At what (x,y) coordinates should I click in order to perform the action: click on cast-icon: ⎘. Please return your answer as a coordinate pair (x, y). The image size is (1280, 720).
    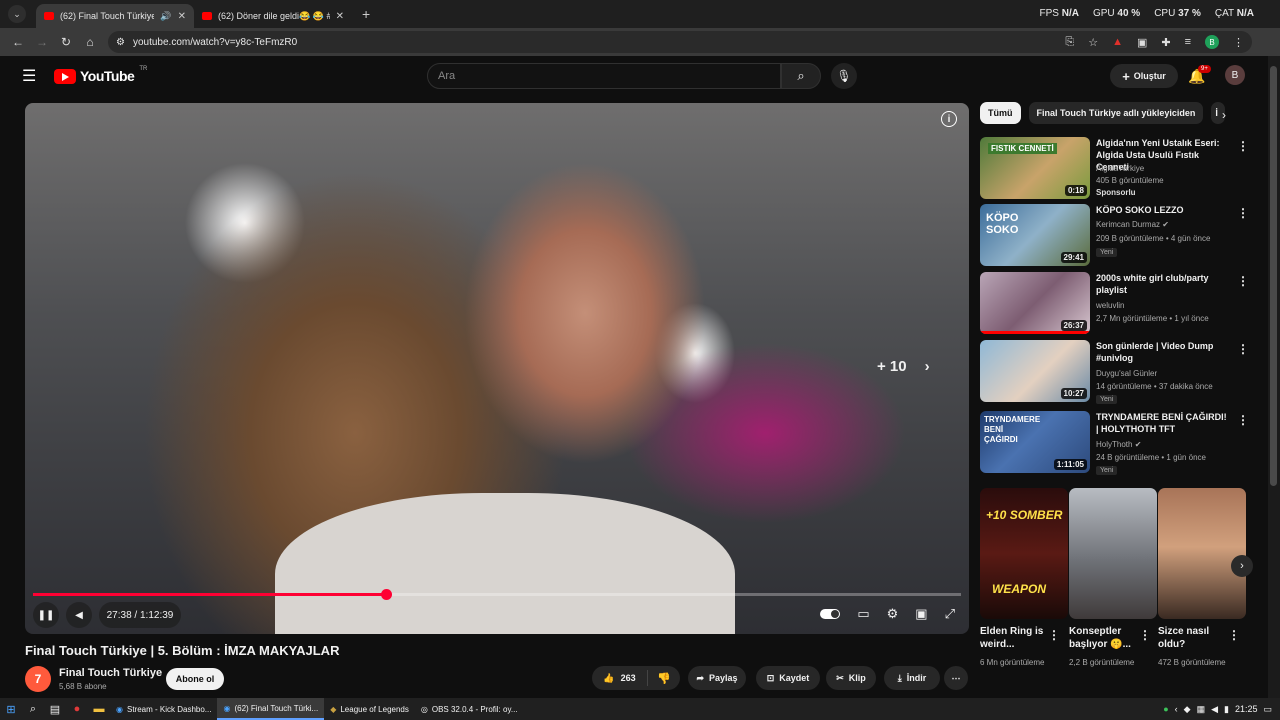
    Looking at the image, I should click on (1069, 42).